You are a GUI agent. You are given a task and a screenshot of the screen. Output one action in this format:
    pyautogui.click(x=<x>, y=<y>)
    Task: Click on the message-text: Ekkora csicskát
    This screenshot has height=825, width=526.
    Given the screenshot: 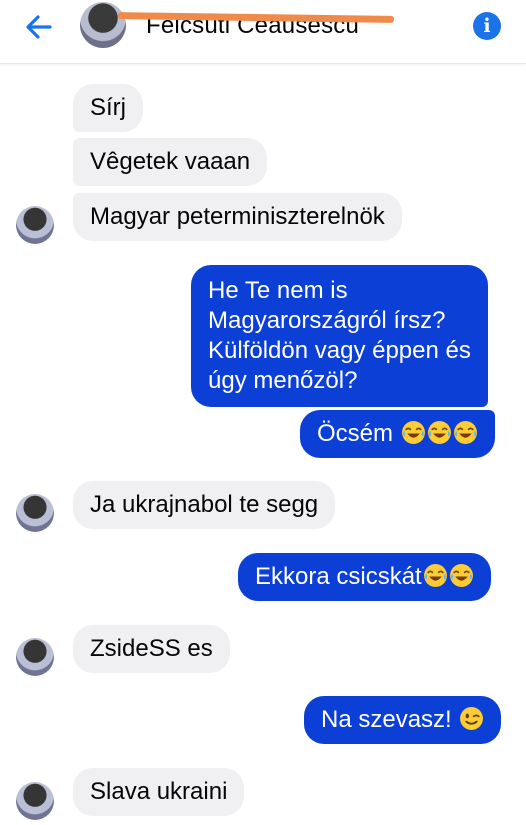 What is the action you would take?
    pyautogui.click(x=338, y=576)
    